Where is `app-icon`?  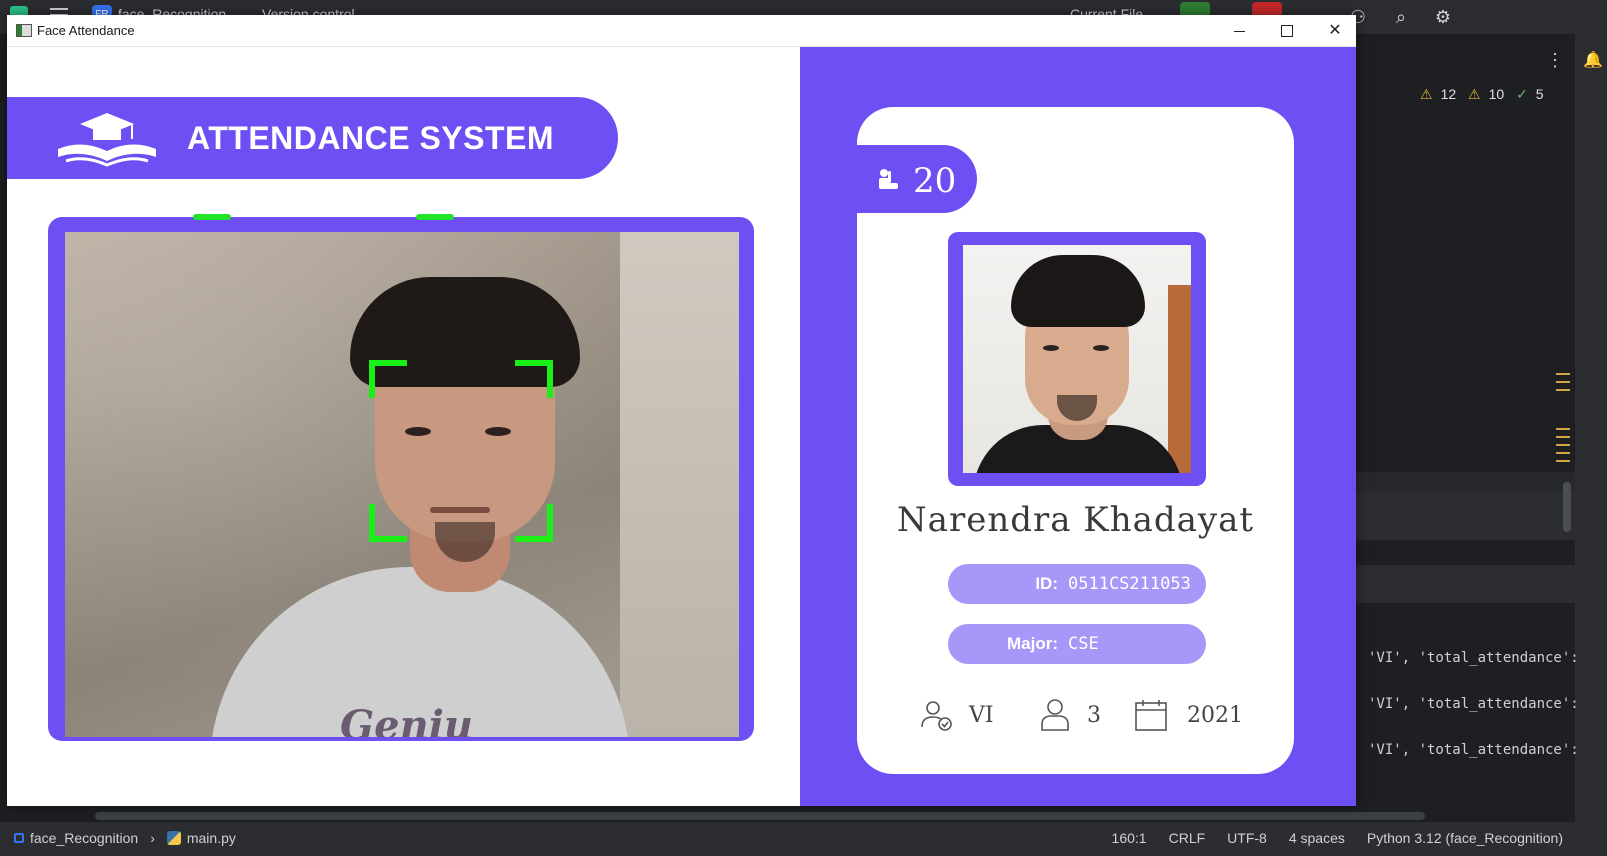 app-icon is located at coordinates (24, 30).